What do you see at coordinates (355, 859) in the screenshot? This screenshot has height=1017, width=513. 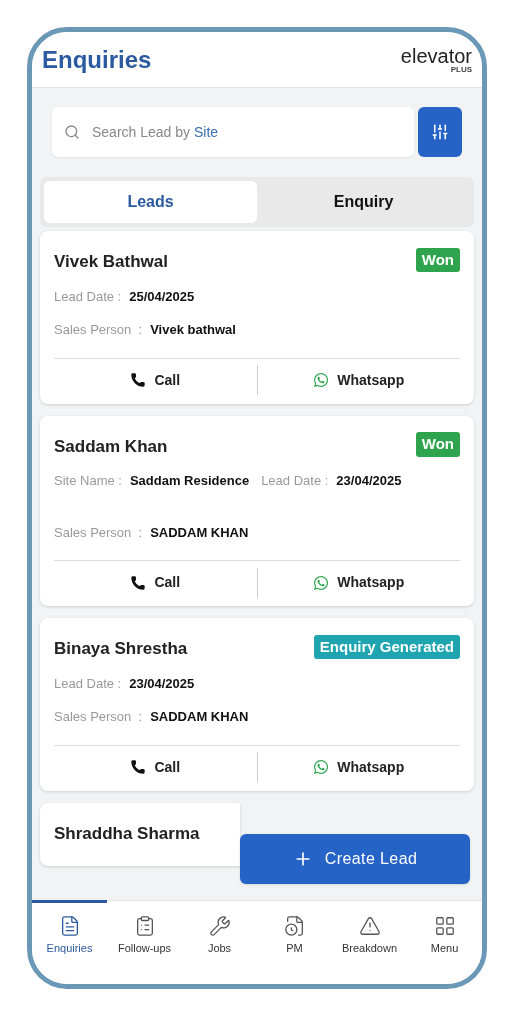 I see `create-lead-button: Create Lead` at bounding box center [355, 859].